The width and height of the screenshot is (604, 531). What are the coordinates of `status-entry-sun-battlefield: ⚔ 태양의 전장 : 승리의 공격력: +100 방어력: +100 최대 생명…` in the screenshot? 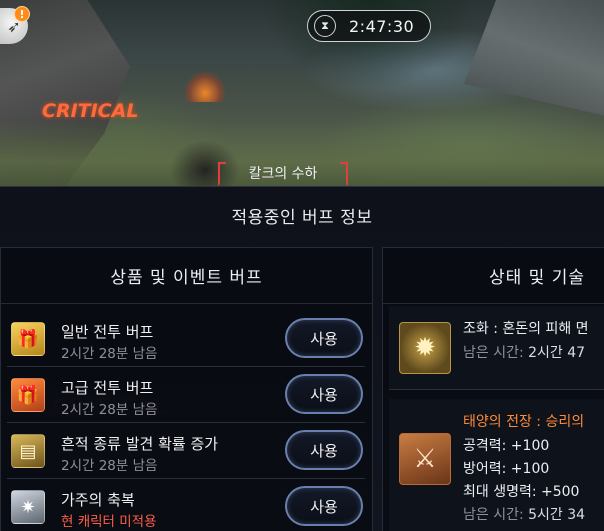 It's located at (496, 465).